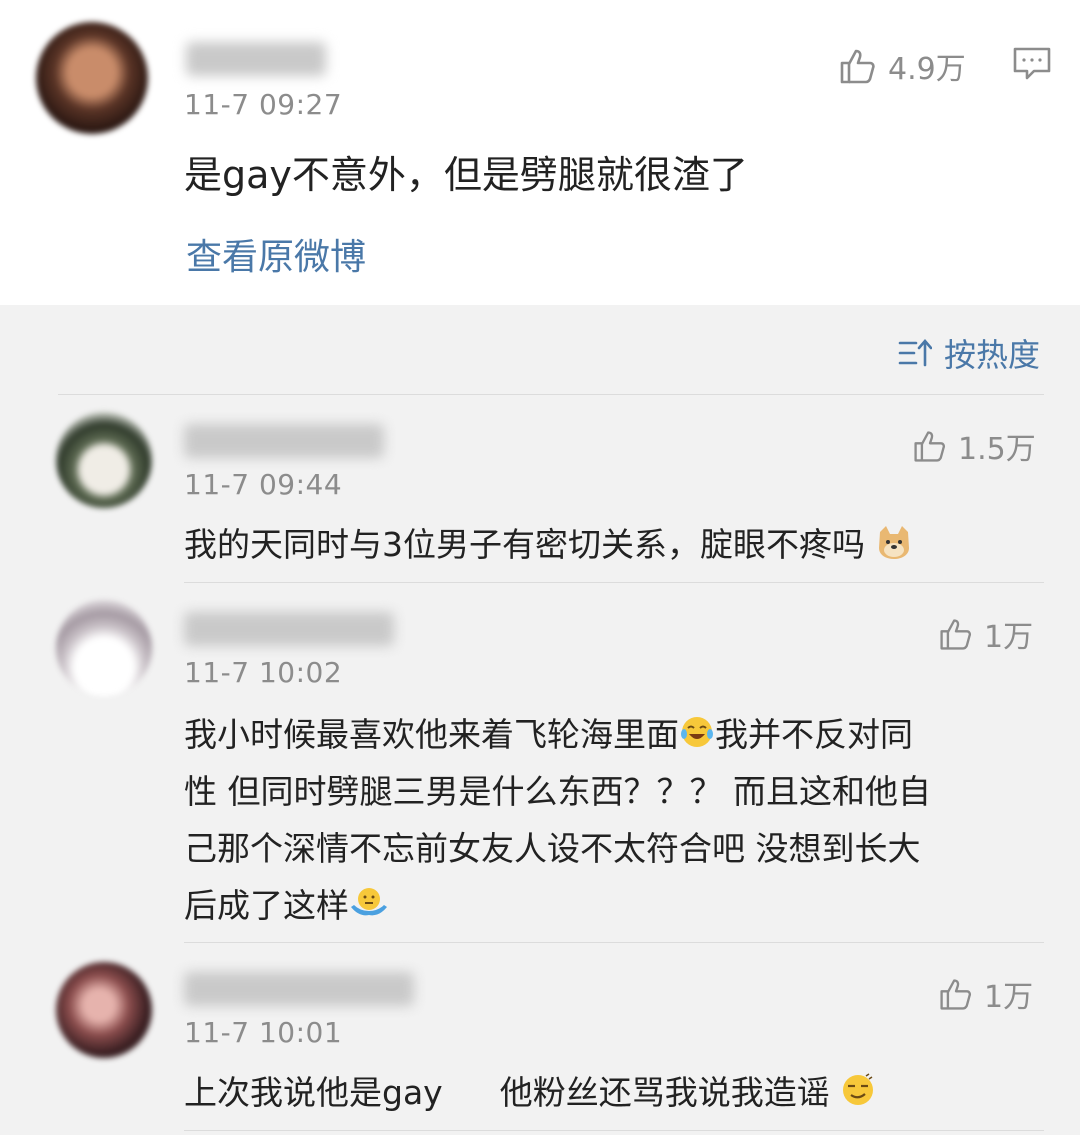 The image size is (1080, 1135). What do you see at coordinates (524, 544) in the screenshot?
I see `comment-text-content: 我的天同时与3位男子有密切关系，腚眼不疼吗` at bounding box center [524, 544].